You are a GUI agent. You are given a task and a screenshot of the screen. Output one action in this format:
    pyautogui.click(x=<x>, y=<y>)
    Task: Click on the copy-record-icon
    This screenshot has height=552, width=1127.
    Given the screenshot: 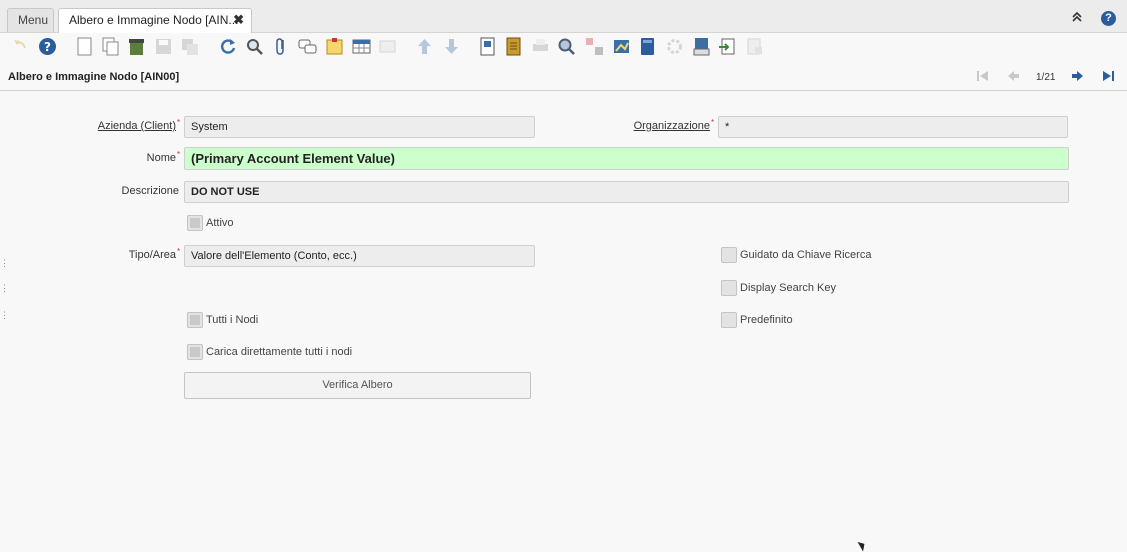 What is the action you would take?
    pyautogui.click(x=110, y=46)
    